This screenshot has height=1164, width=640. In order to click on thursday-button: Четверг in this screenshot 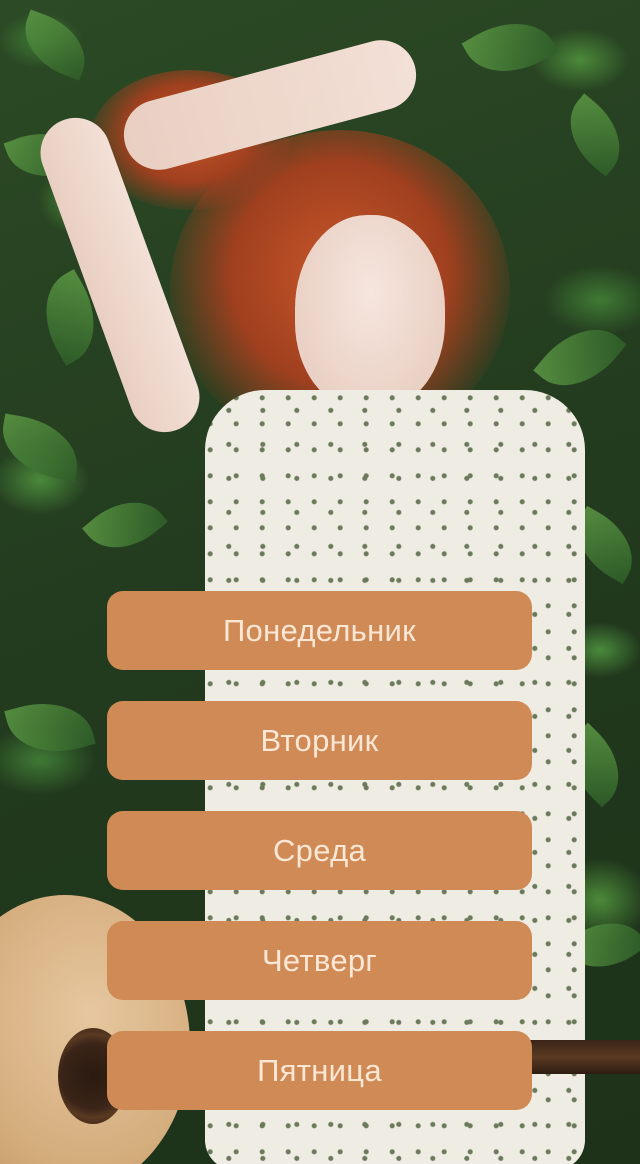, I will do `click(319, 960)`.